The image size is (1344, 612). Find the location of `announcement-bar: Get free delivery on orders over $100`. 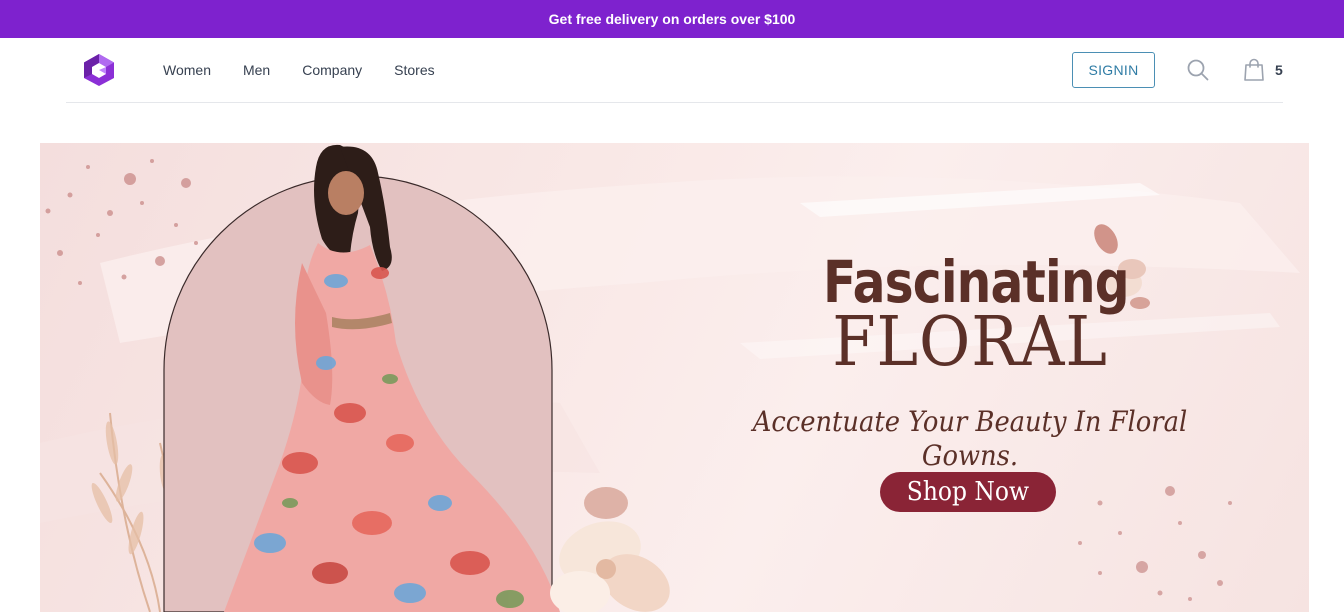

announcement-bar: Get free delivery on orders over $100 is located at coordinates (672, 19).